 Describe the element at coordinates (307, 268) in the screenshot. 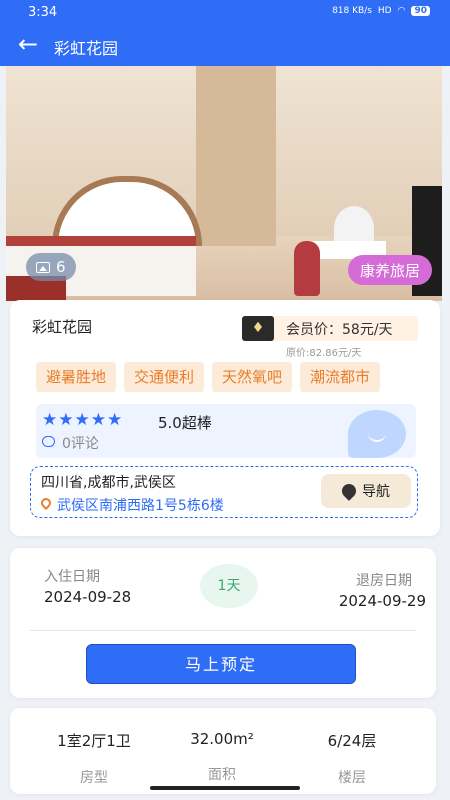

I see `photo-chair` at that location.